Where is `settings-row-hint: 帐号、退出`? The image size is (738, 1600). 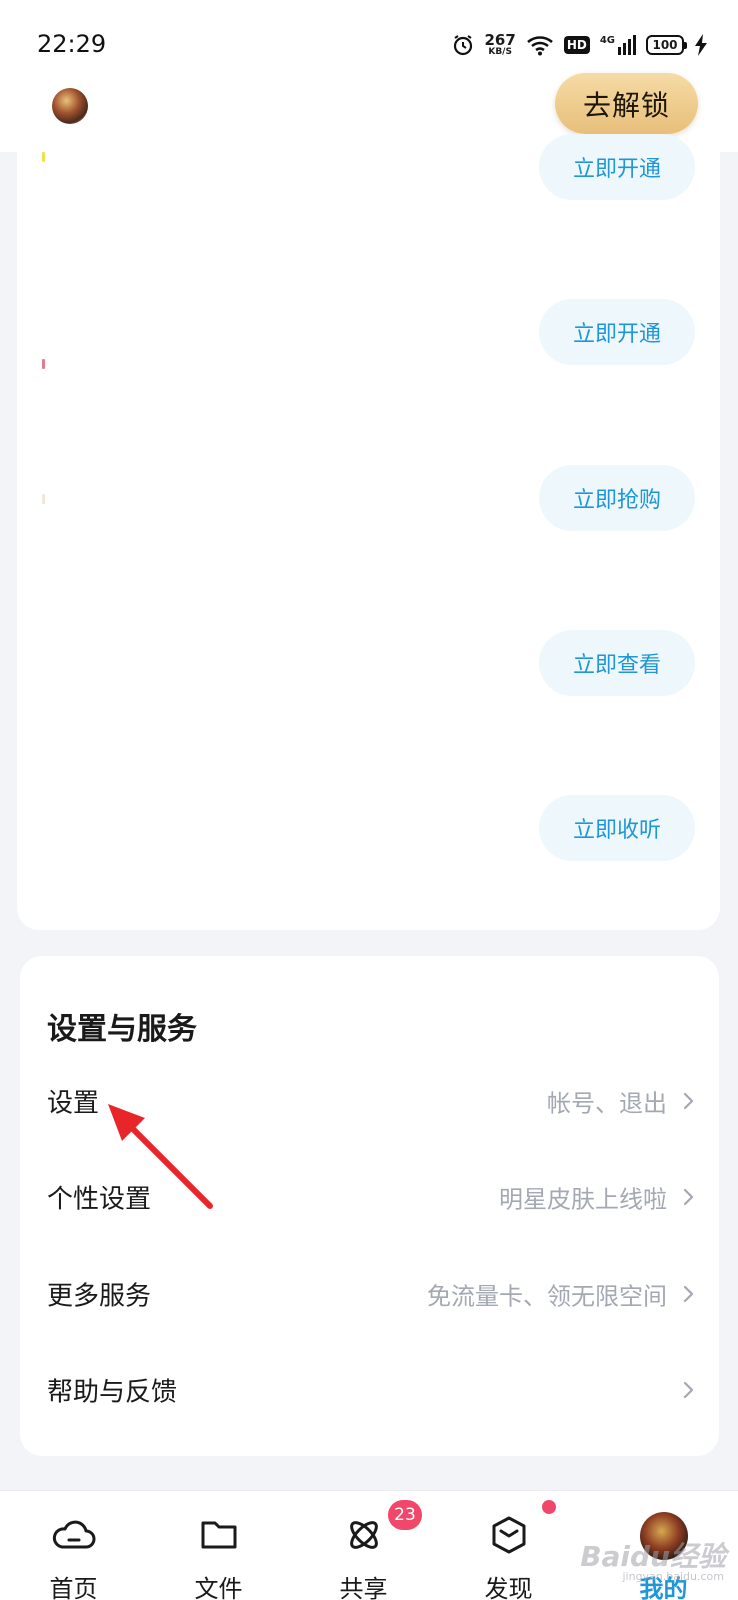 settings-row-hint: 帐号、退出 is located at coordinates (607, 1103).